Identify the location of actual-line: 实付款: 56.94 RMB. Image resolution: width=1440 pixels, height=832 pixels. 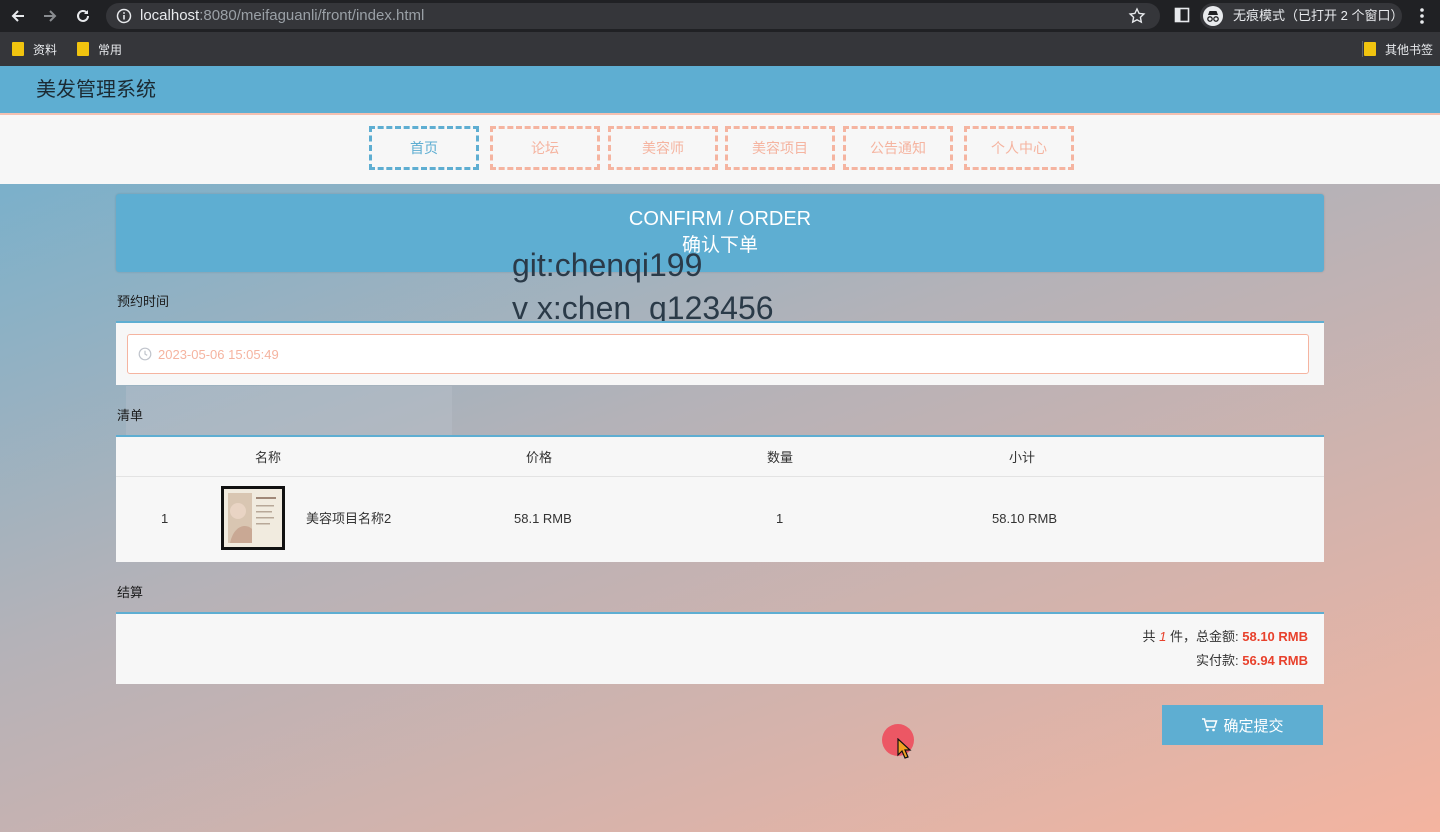
(1252, 661).